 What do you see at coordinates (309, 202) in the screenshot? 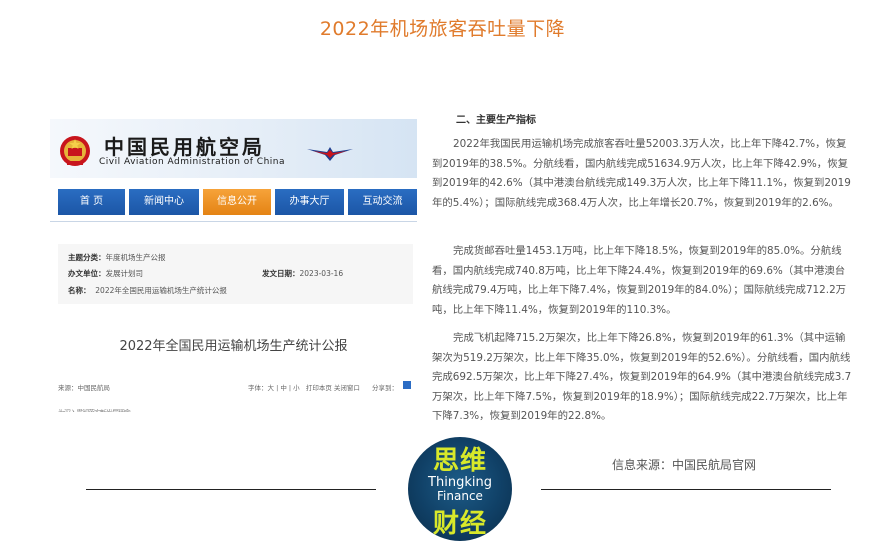
I see `nav-service-hall: 办事大厅` at bounding box center [309, 202].